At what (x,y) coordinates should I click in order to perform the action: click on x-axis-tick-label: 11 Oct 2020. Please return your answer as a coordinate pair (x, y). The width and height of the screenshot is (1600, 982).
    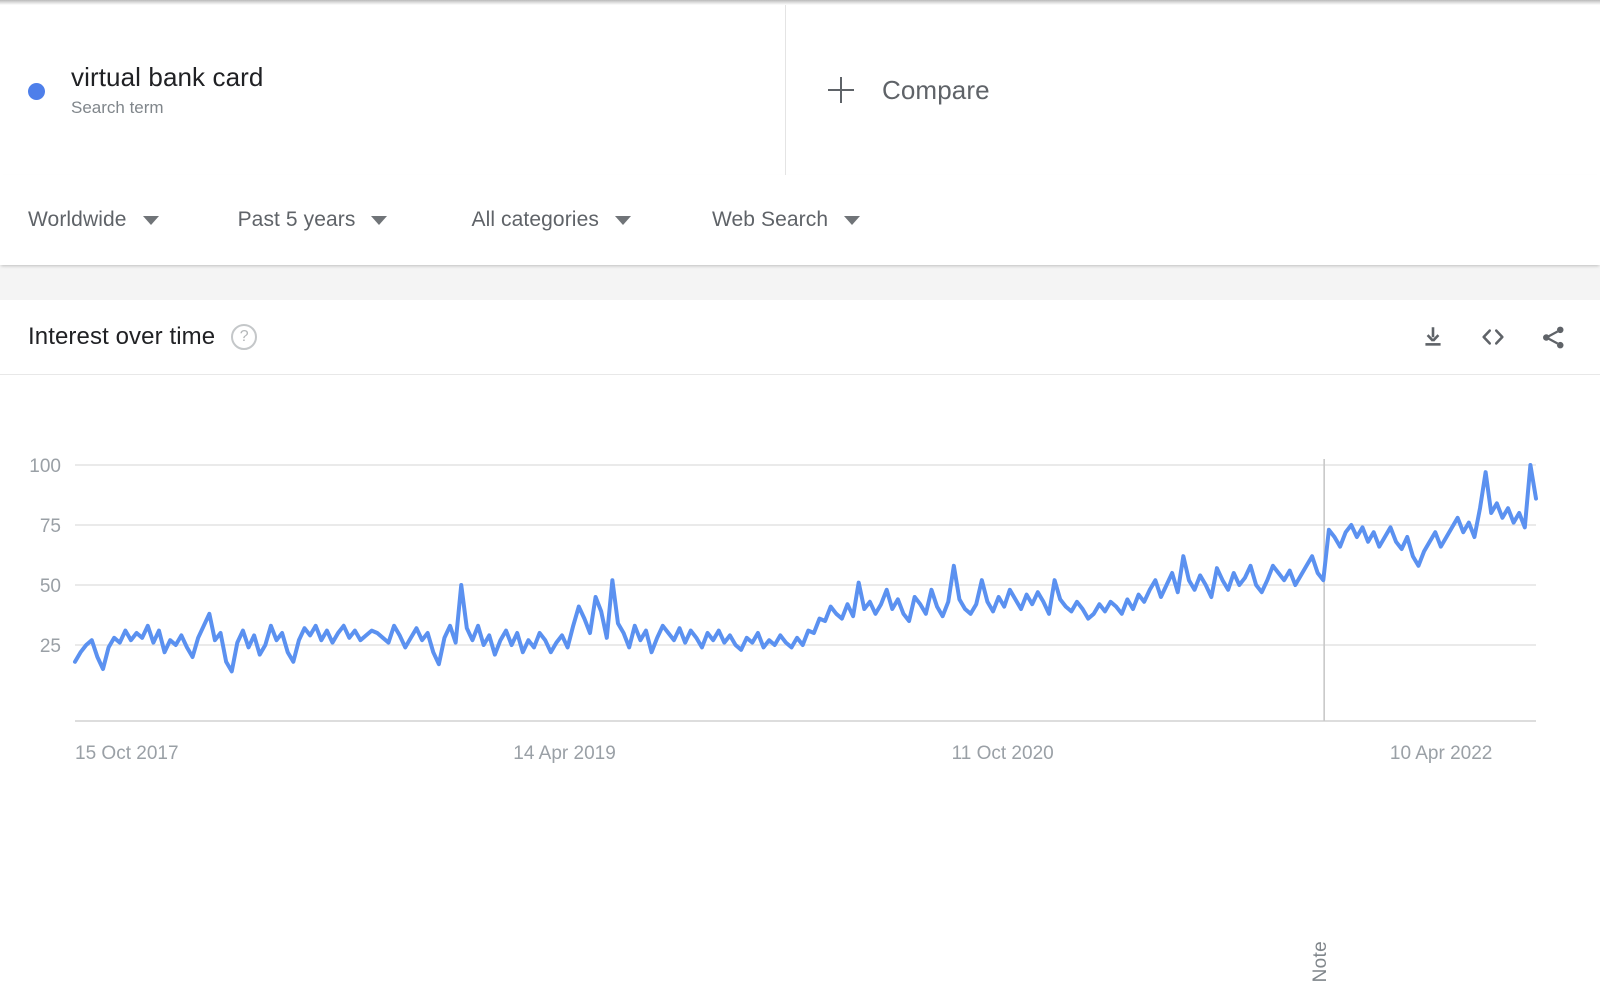
    Looking at the image, I should click on (1003, 753).